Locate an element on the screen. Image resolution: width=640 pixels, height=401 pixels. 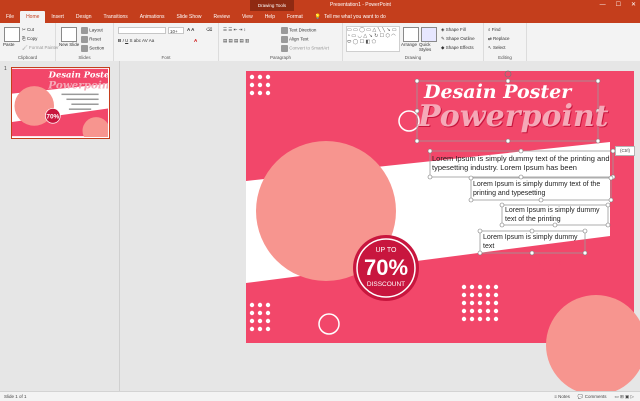
tab-home: Home is located at coordinates (33, 17).